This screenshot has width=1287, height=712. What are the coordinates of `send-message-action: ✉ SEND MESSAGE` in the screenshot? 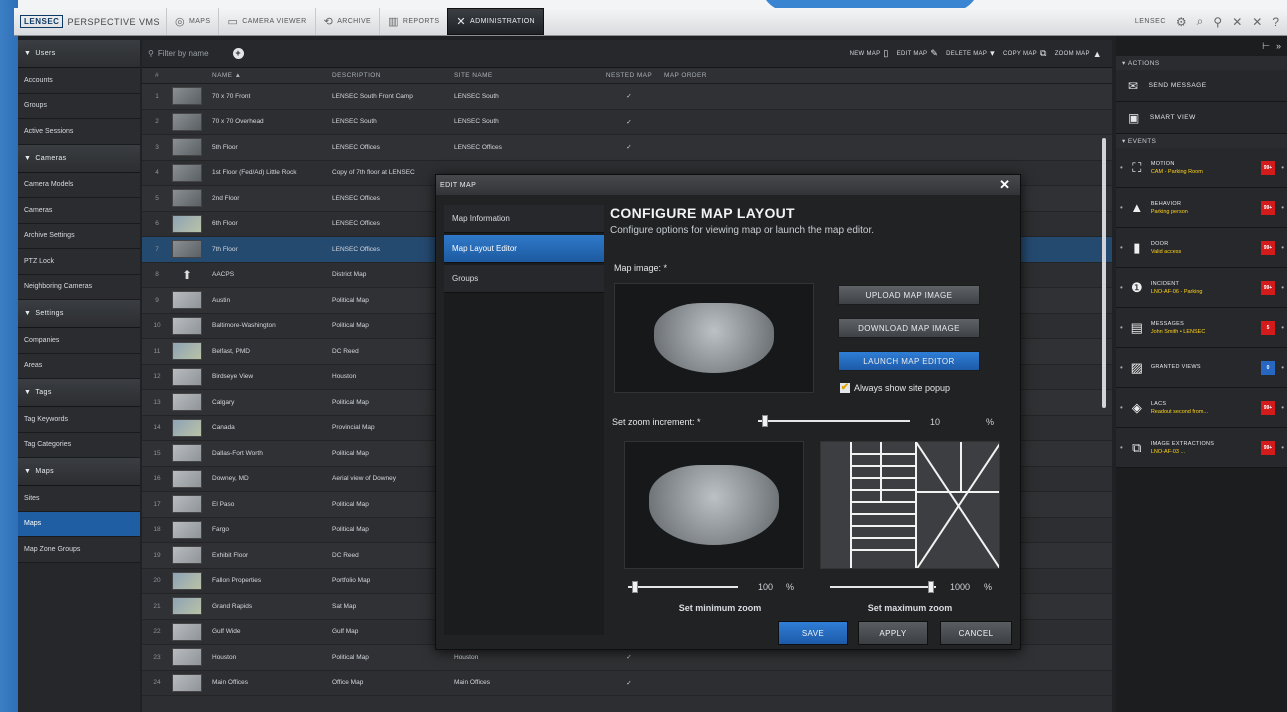 It's located at (1201, 86).